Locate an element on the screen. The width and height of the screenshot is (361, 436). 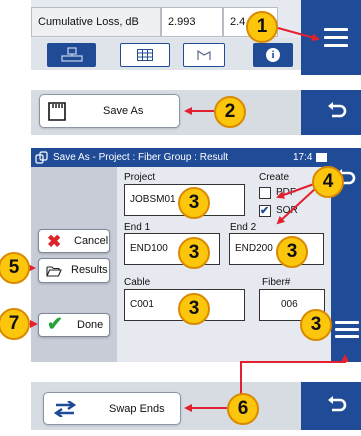
table-tab is located at coordinates (145, 55).